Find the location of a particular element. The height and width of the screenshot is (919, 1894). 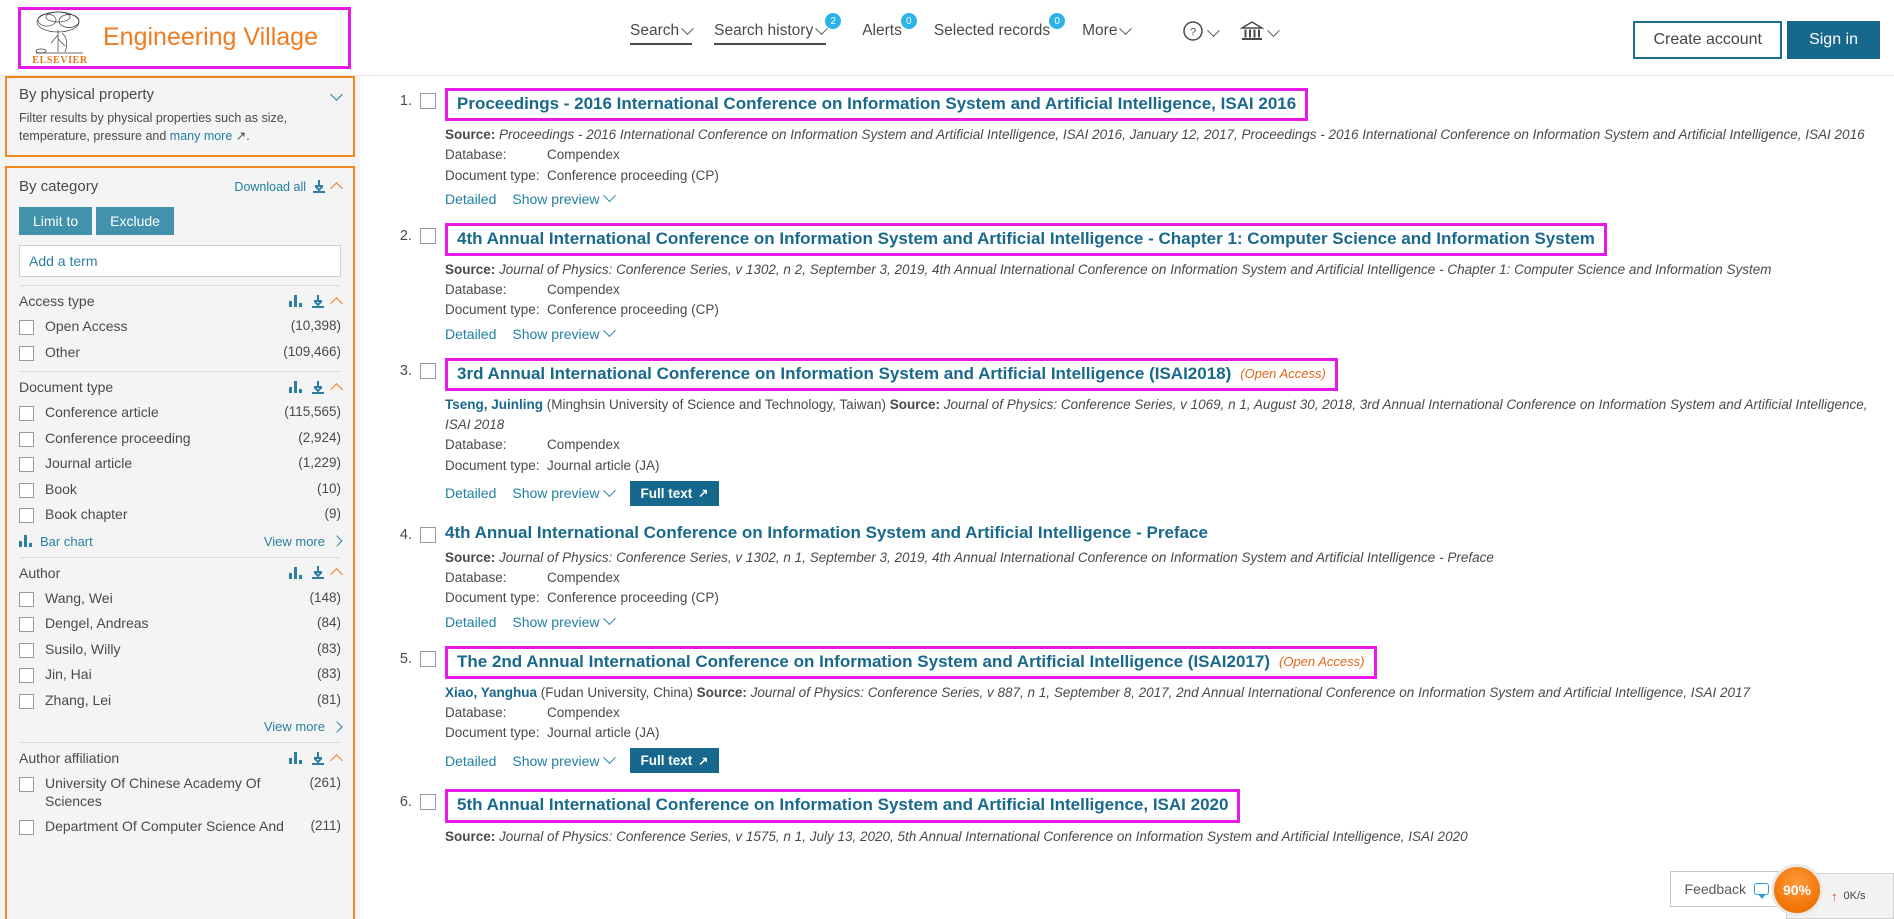

many-more-link: many more is located at coordinates (201, 136).